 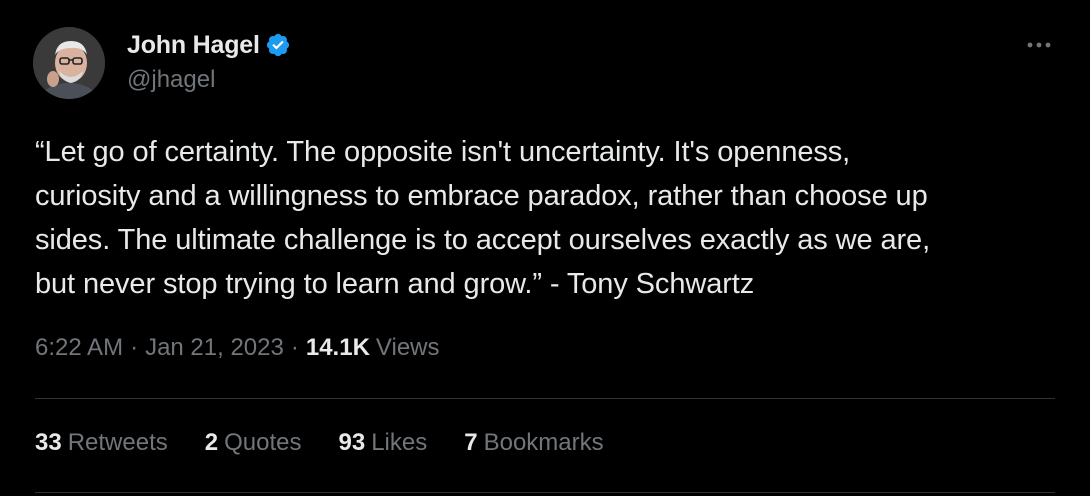 I want to click on likes-count: 93, so click(x=352, y=442).